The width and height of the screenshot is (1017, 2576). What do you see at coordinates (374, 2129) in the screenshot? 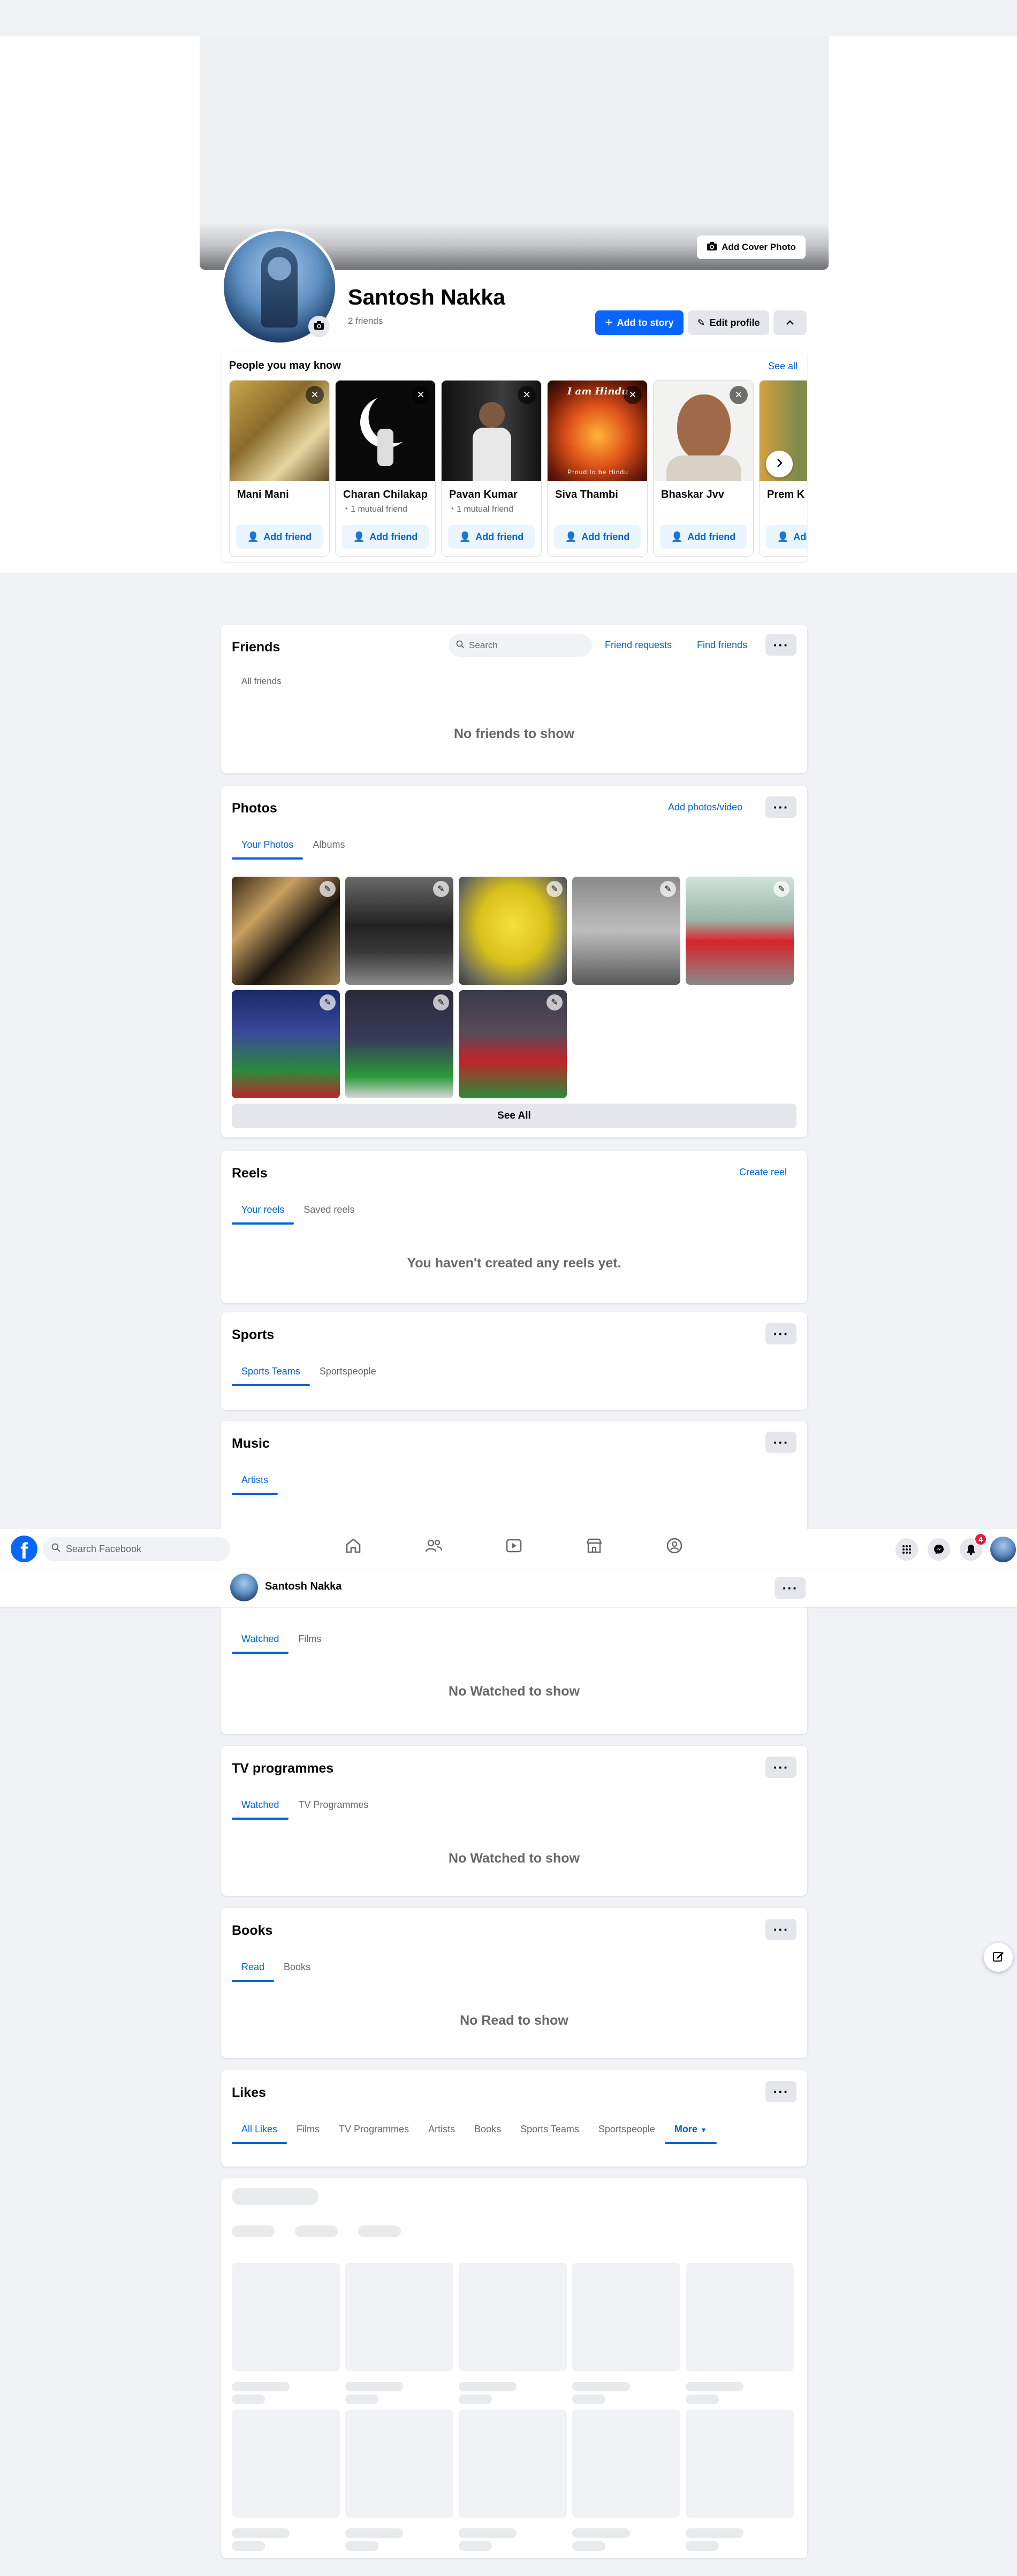
I see `tab-likes-tv-programmes: TV Programmes` at bounding box center [374, 2129].